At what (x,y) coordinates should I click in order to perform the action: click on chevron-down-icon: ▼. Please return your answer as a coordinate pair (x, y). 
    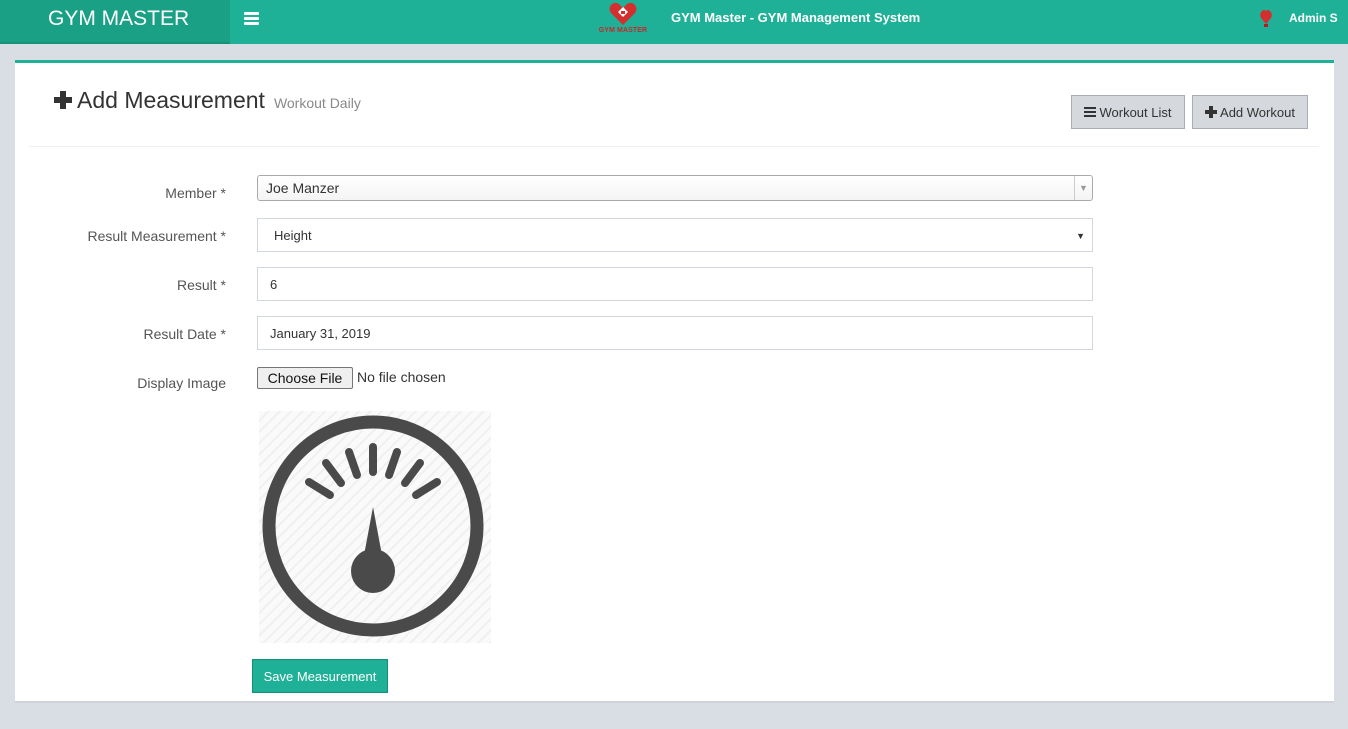
    Looking at the image, I should click on (1083, 188).